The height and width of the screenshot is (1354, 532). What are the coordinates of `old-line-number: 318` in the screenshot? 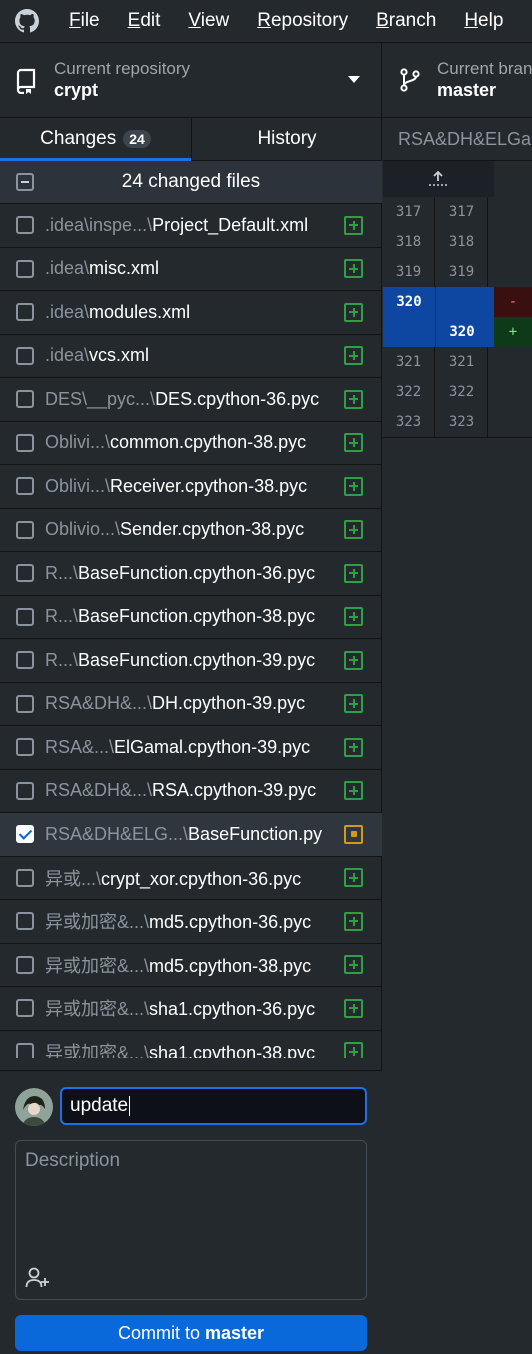 It's located at (409, 242).